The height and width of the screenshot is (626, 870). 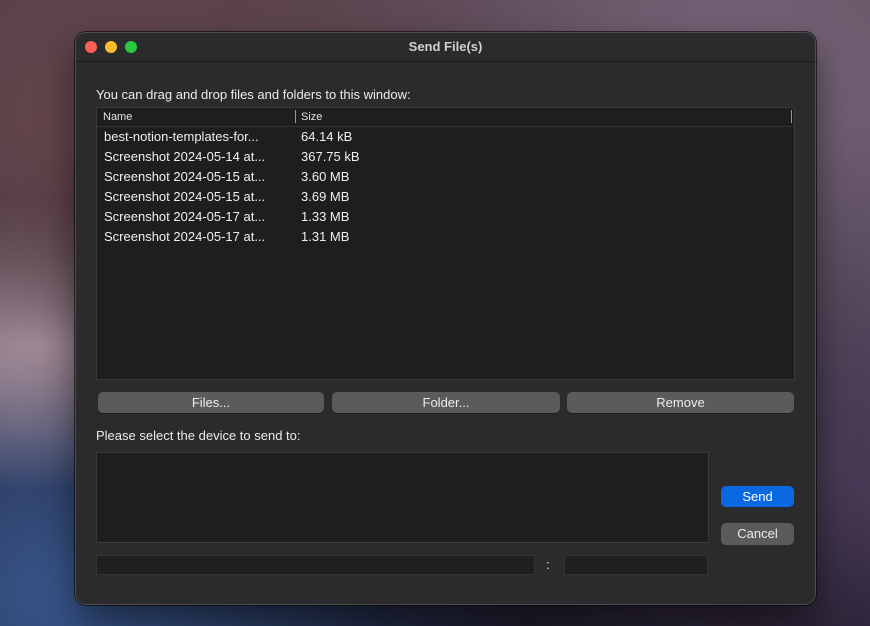 I want to click on column-header-size: Size, so click(x=311, y=117).